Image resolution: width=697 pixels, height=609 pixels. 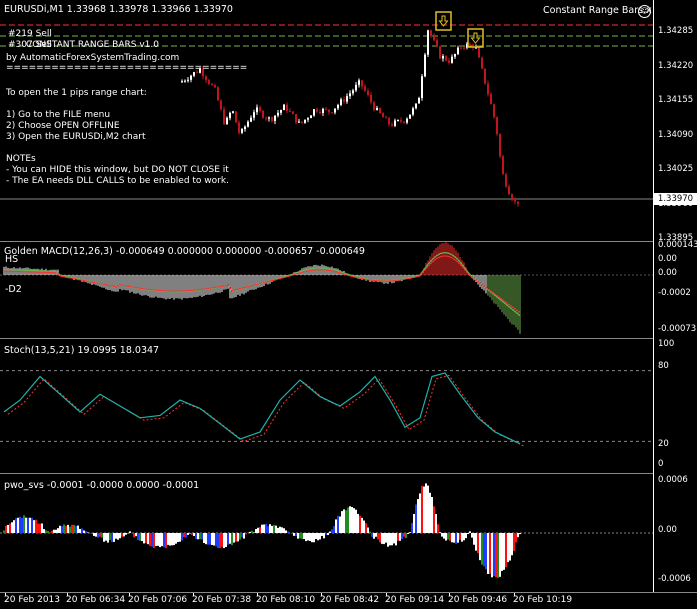 What do you see at coordinates (21, 159) in the screenshot?
I see `info-line: NOTEs` at bounding box center [21, 159].